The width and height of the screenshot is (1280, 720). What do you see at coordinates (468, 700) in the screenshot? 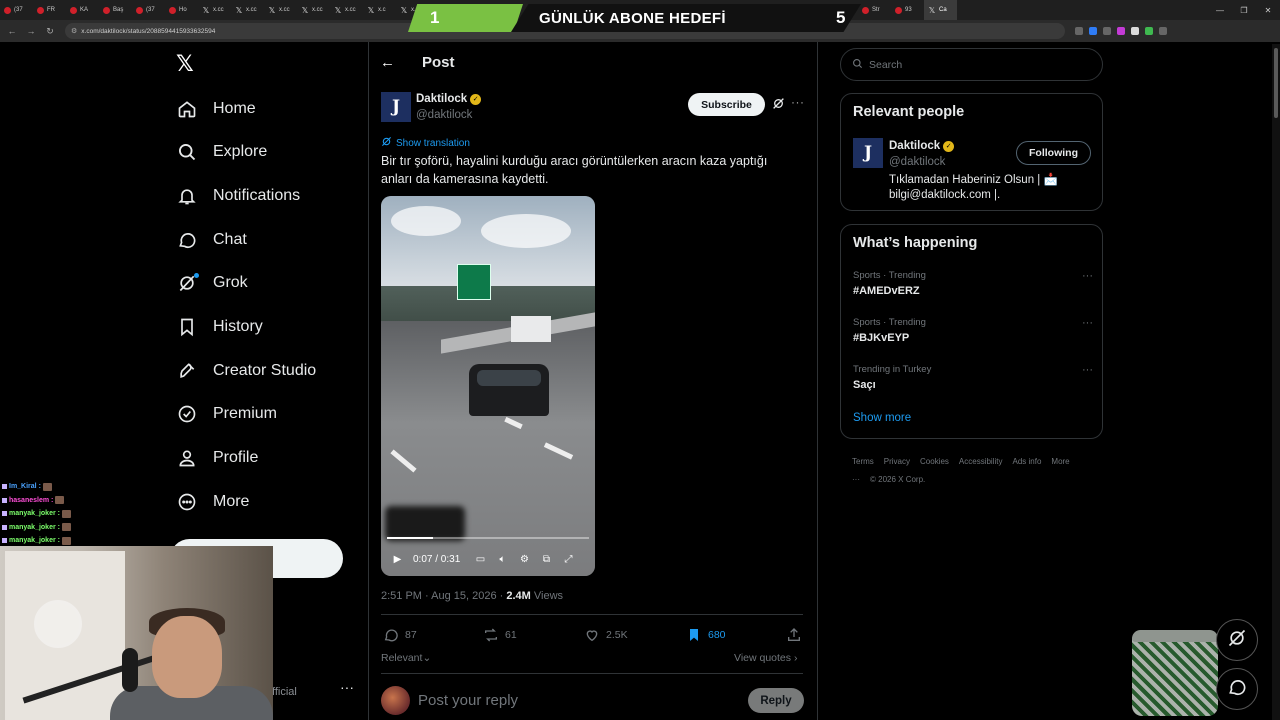
I see `reply-input: Post your reply` at bounding box center [468, 700].